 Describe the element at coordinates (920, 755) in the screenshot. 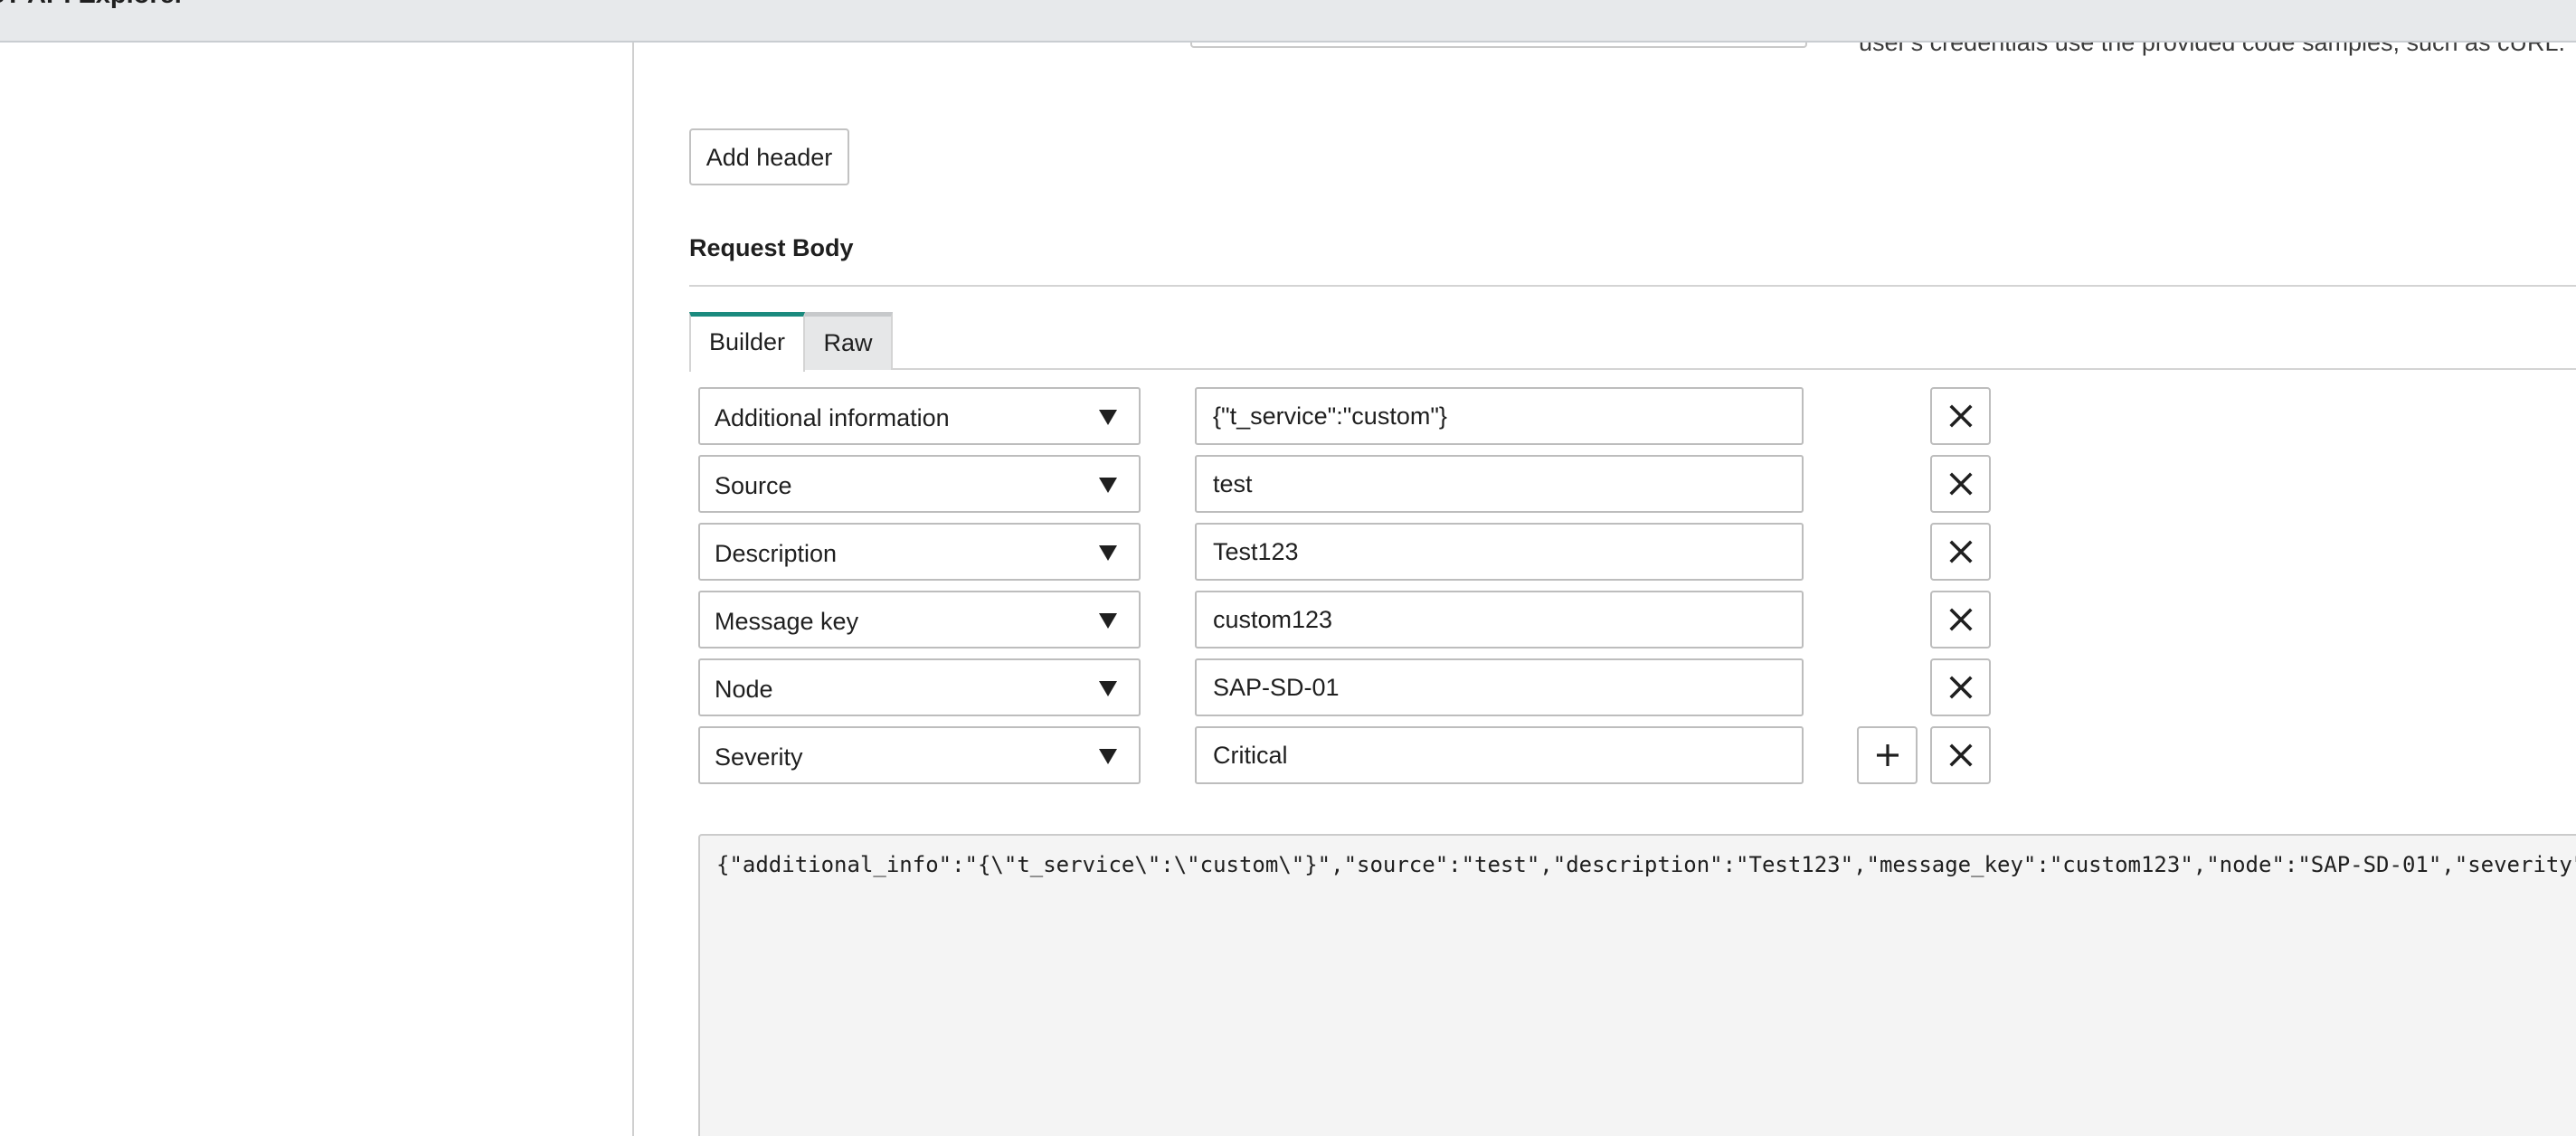

I see `field-key-select: Severity` at that location.